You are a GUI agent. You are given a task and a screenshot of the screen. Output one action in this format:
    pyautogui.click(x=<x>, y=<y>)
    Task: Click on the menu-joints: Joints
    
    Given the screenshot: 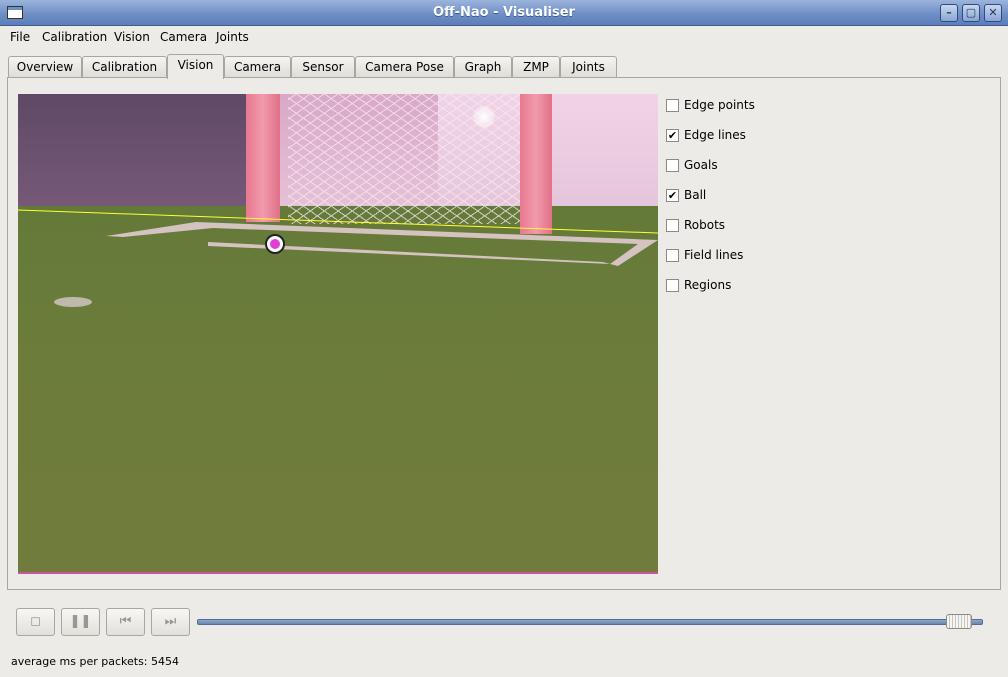 What is the action you would take?
    pyautogui.click(x=232, y=37)
    